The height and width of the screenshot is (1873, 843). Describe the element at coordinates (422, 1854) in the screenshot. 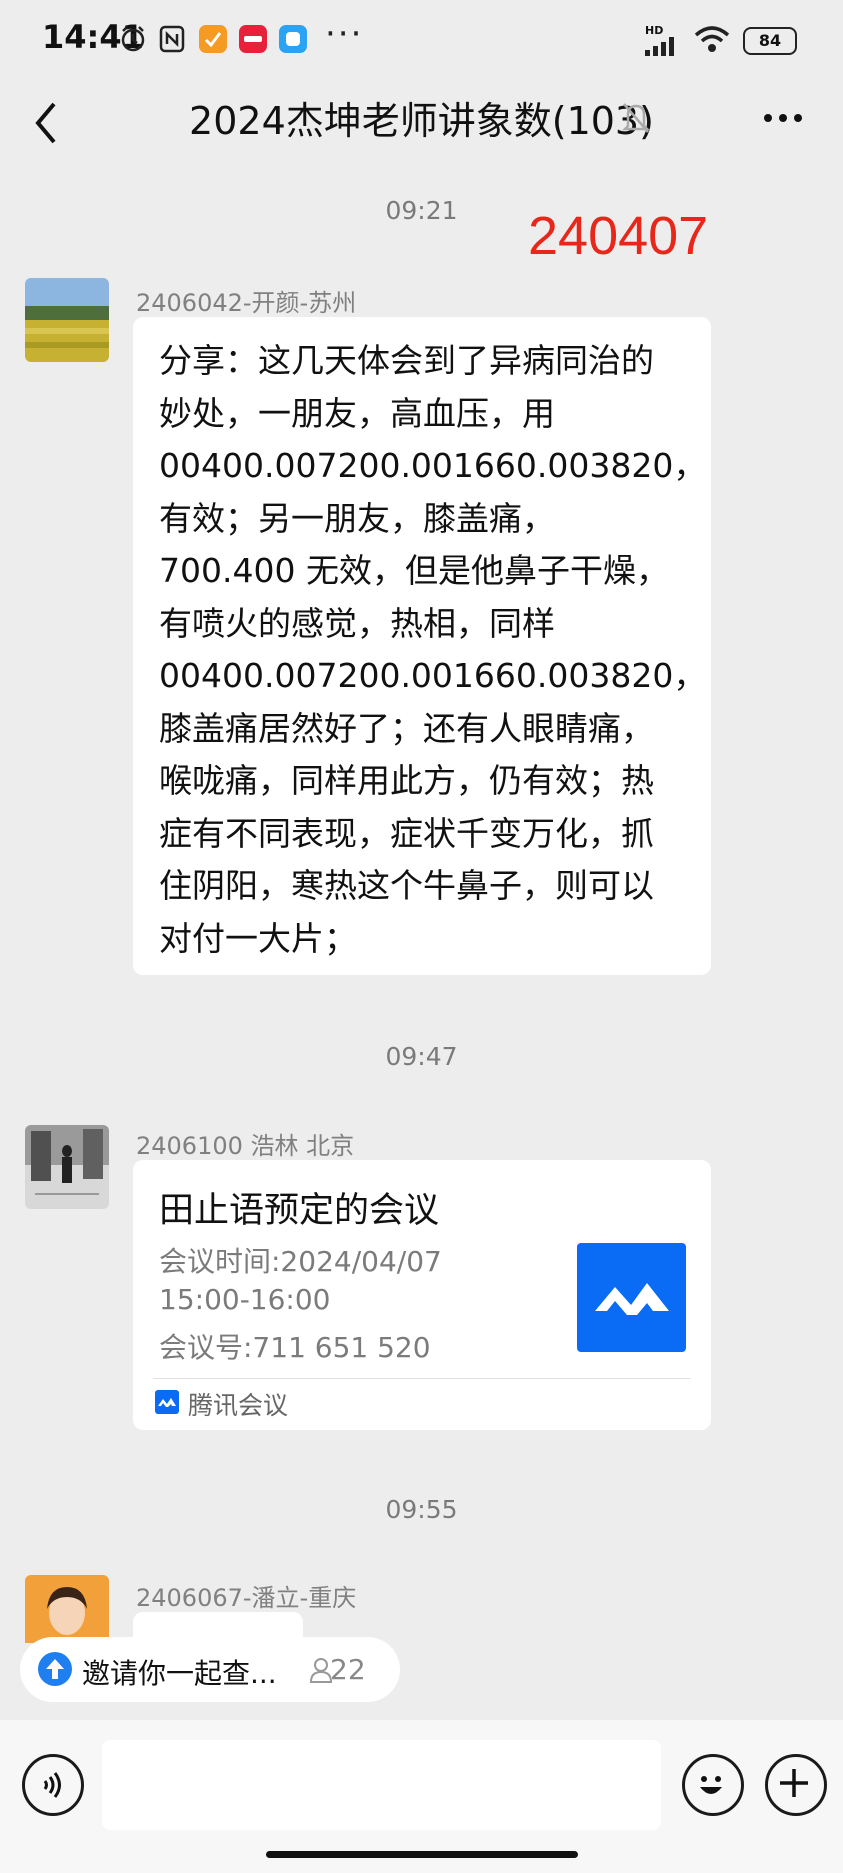

I see `home-indicator` at that location.